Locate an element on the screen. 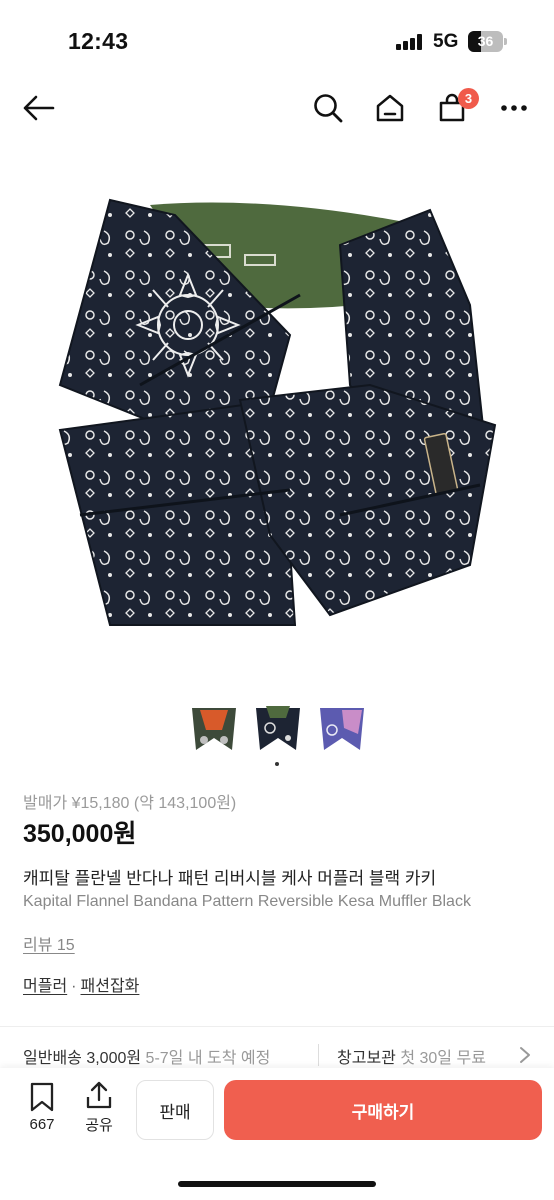 The height and width of the screenshot is (1200, 554). product-title-korean: 캐피탈 플란넬 반다나 패턴 리버시블 케사 머플러 블랙 카키 is located at coordinates (230, 878).